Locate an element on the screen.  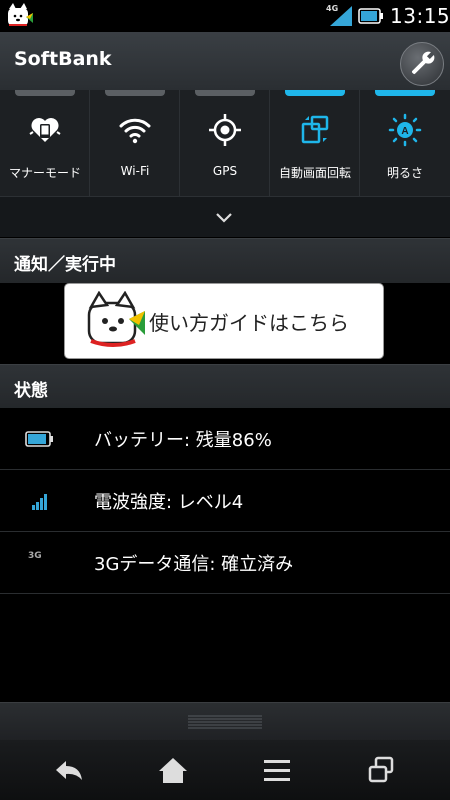
toggle-gps: GPS is located at coordinates (225, 143).